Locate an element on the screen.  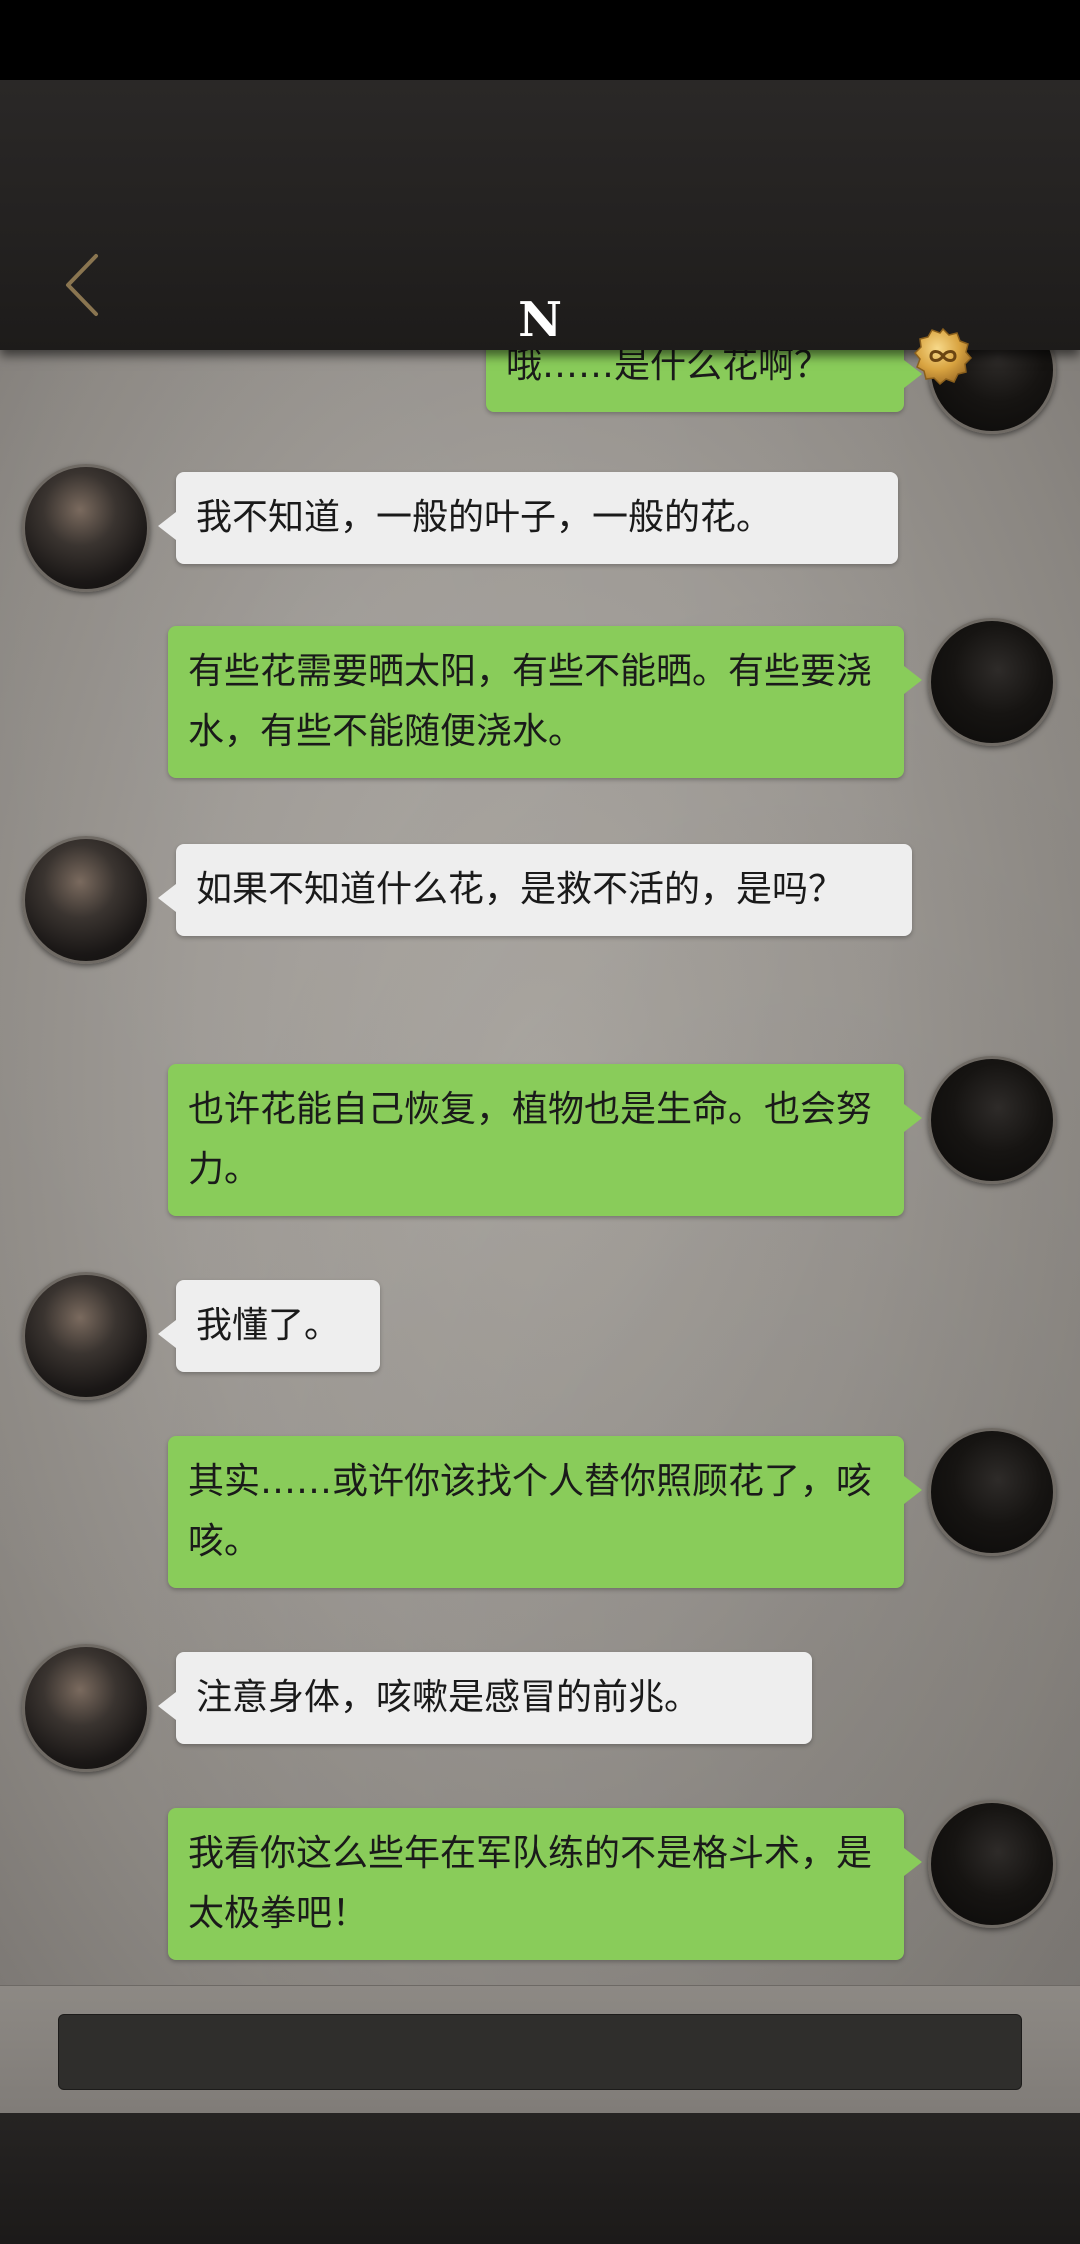
outgoing-message-bubble: 我看你这么些年在军队练的不是格斗术，是太极拳吧！ is located at coordinates (545, 1884).